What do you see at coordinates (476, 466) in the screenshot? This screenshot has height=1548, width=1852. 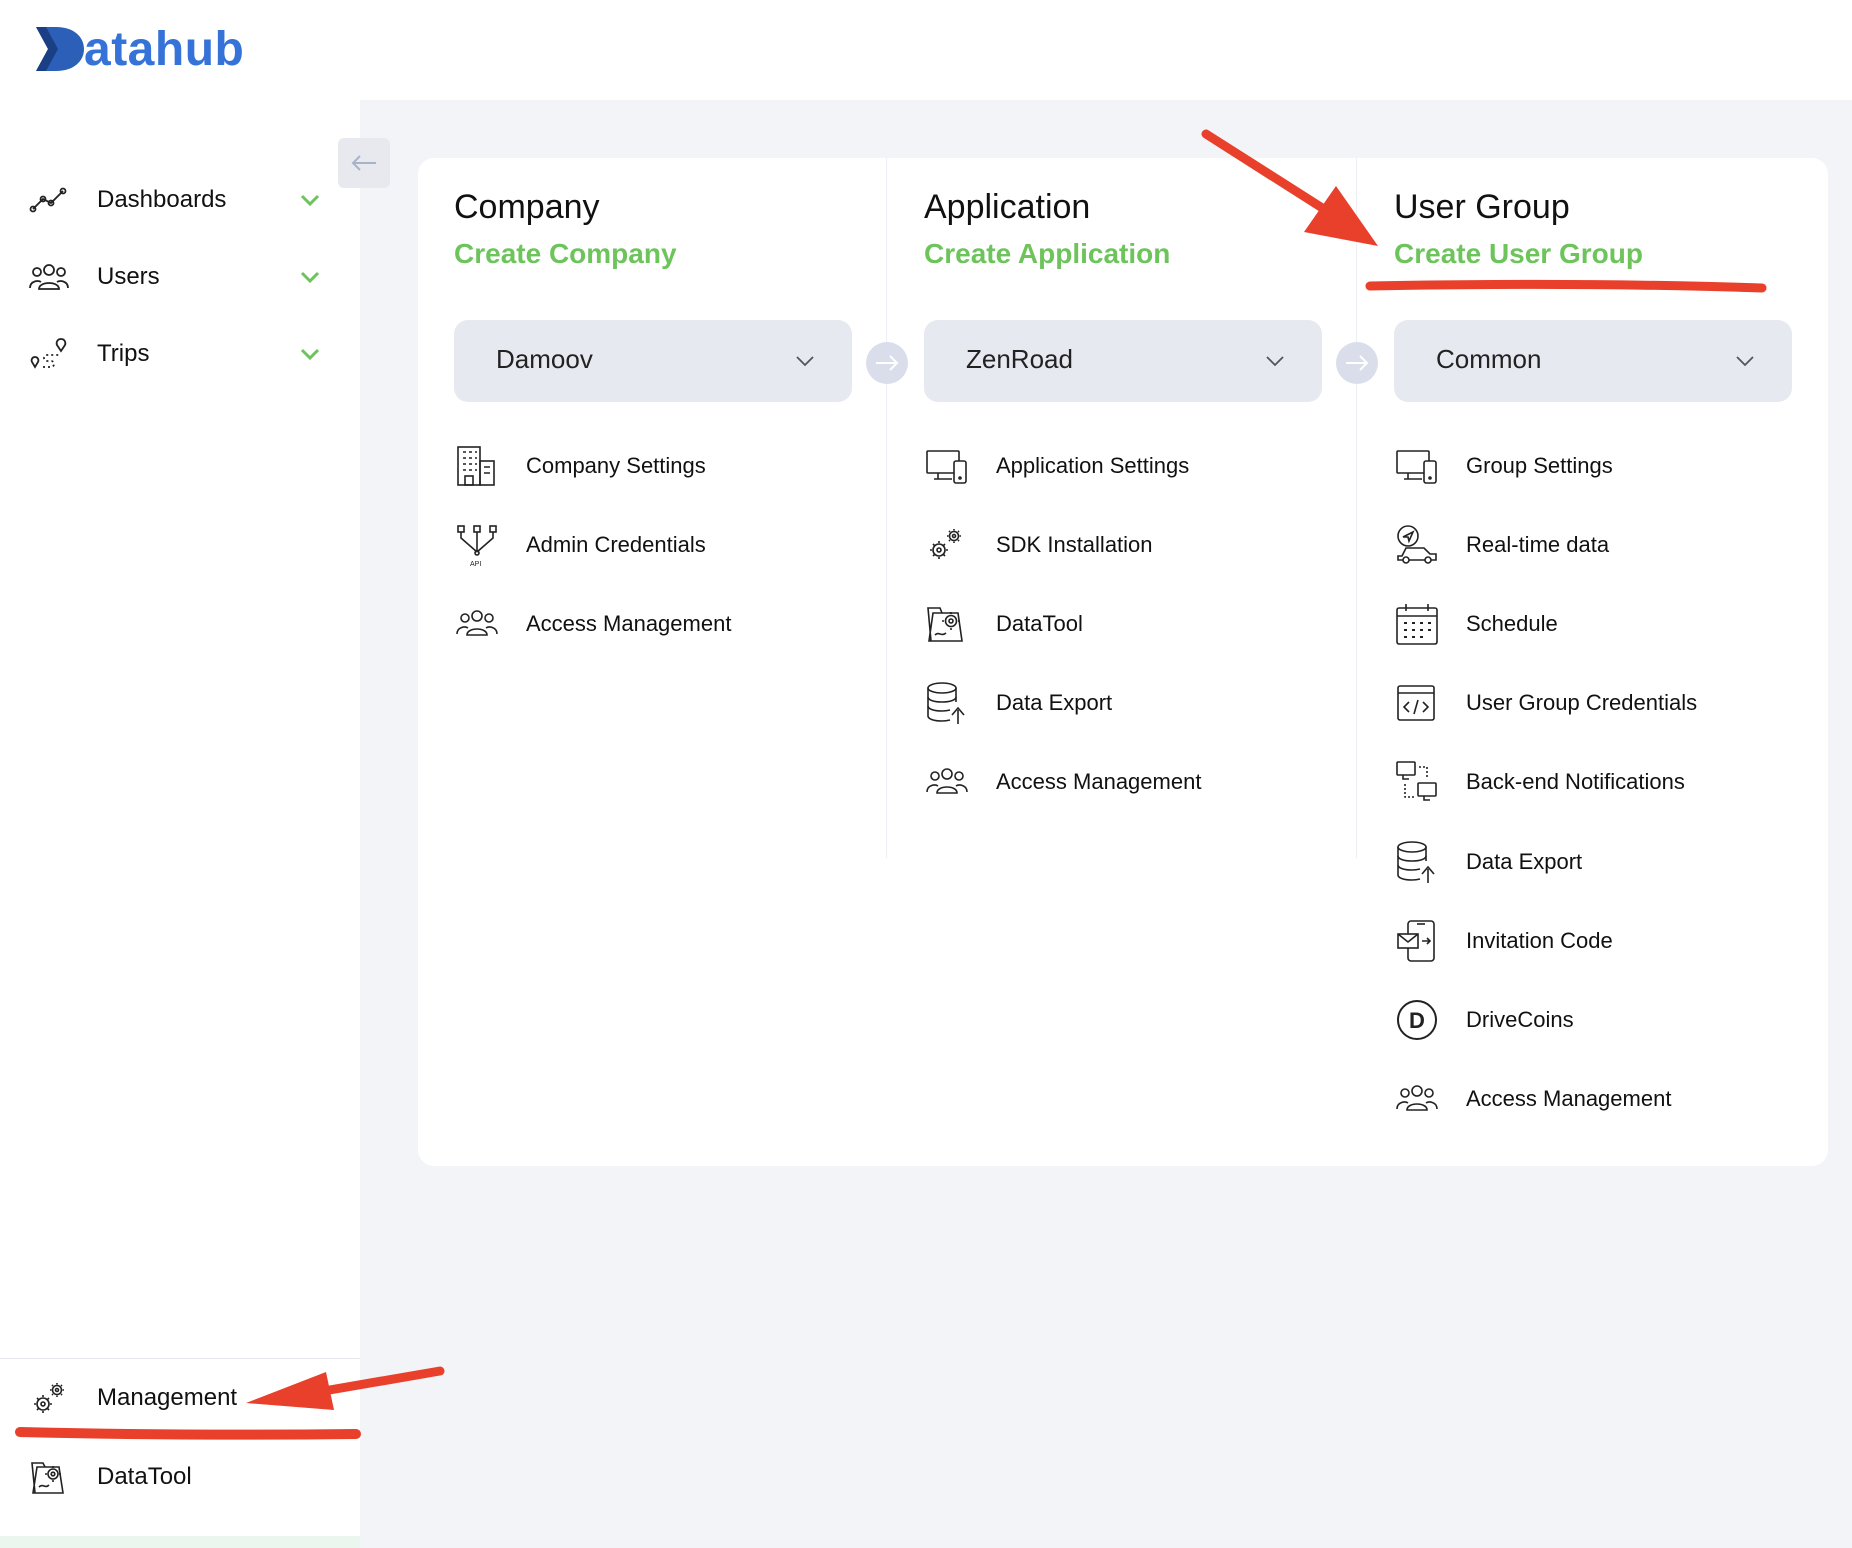 I see `building-icon` at bounding box center [476, 466].